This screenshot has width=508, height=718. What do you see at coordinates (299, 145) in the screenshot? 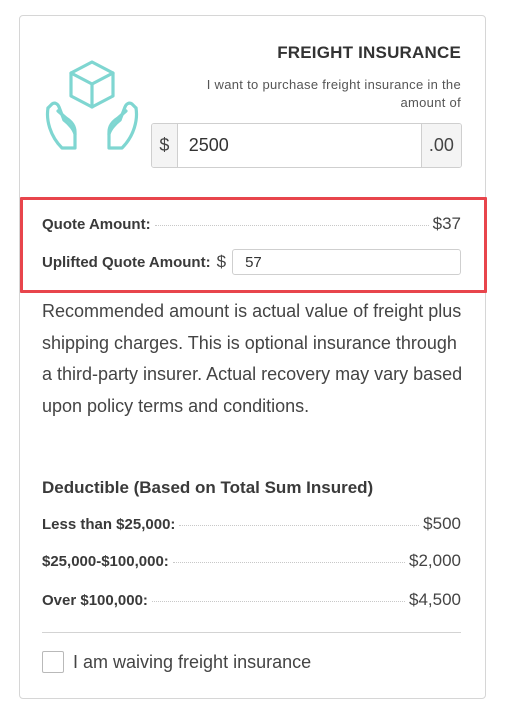
I see `insurance-amount-input` at bounding box center [299, 145].